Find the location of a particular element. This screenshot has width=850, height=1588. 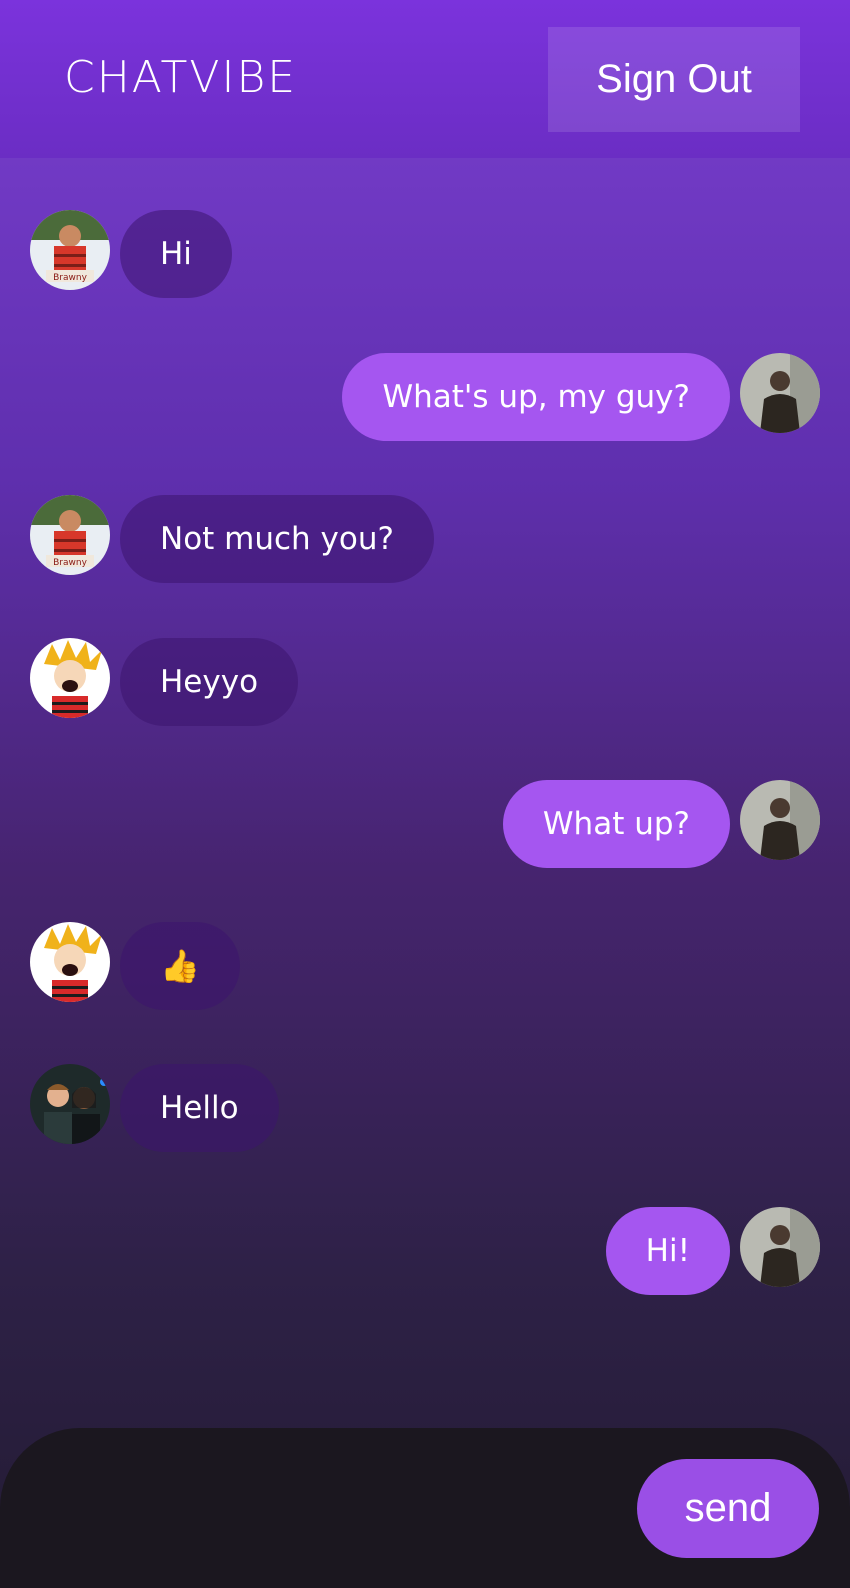

message-row: Brawny Not much you? is located at coordinates (232, 539).